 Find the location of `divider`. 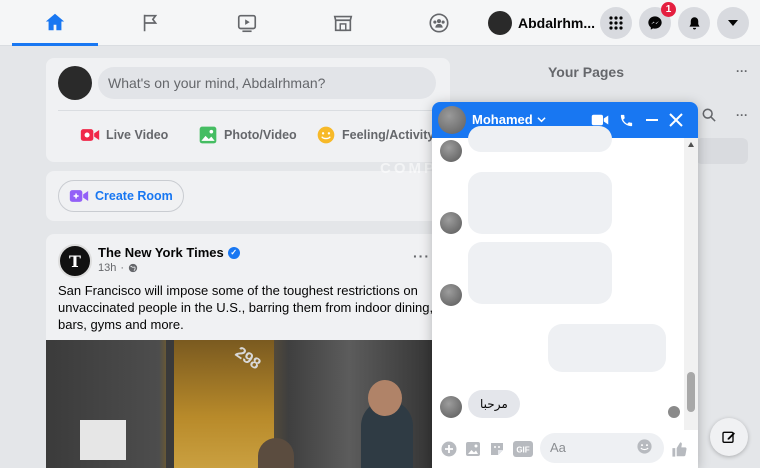

divider is located at coordinates (248, 110).